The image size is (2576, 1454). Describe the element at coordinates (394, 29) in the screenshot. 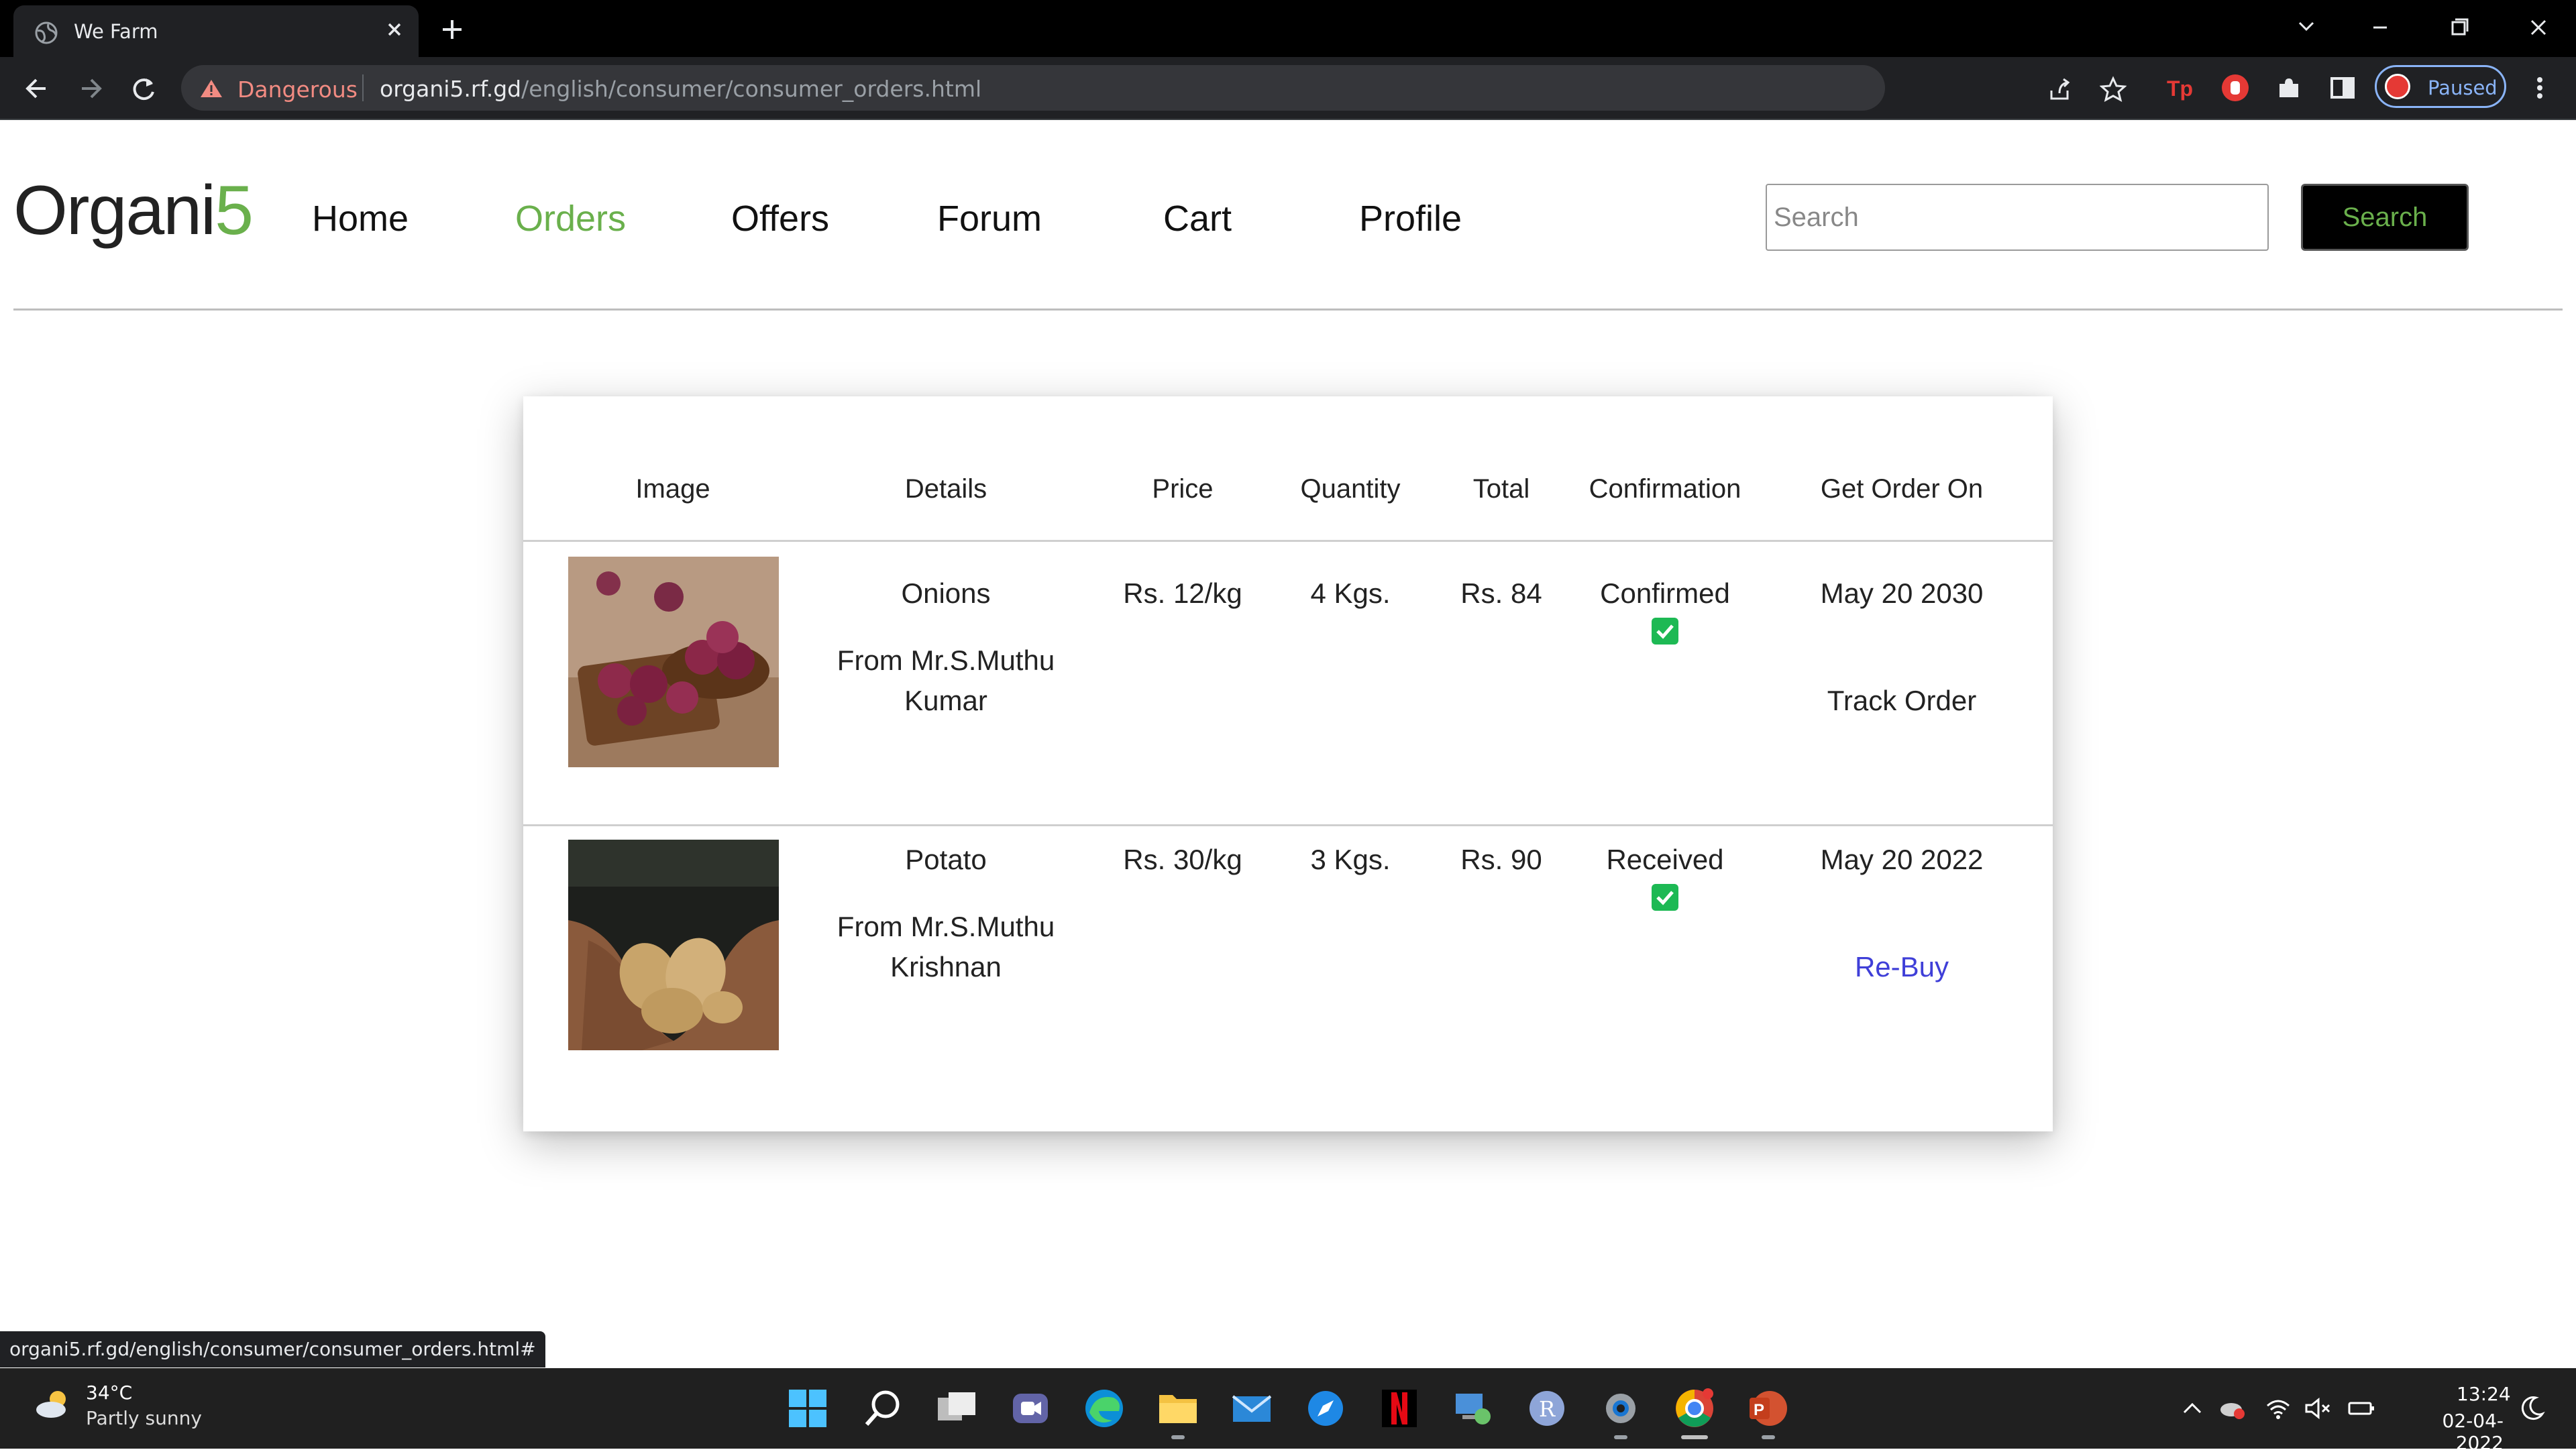

I see `close-tab-icon` at that location.